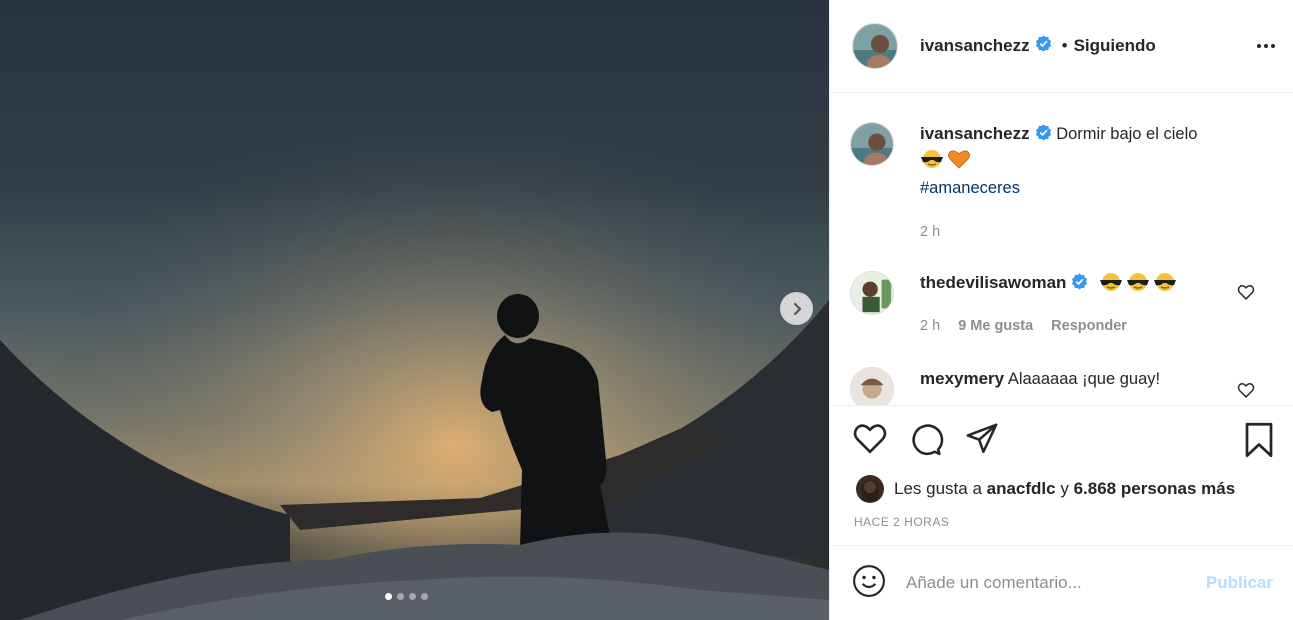  I want to click on comment-emojis, so click(1139, 282).